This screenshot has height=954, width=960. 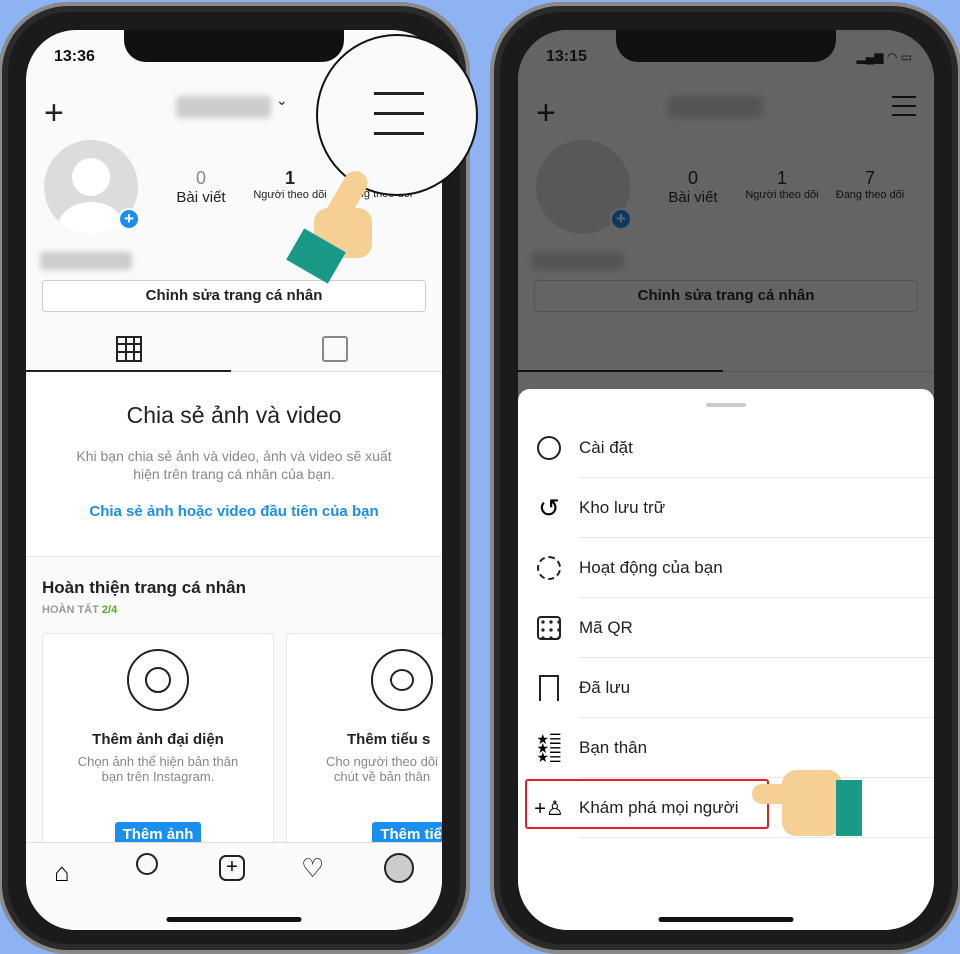 What do you see at coordinates (129, 349) in the screenshot?
I see `grid-icon` at bounding box center [129, 349].